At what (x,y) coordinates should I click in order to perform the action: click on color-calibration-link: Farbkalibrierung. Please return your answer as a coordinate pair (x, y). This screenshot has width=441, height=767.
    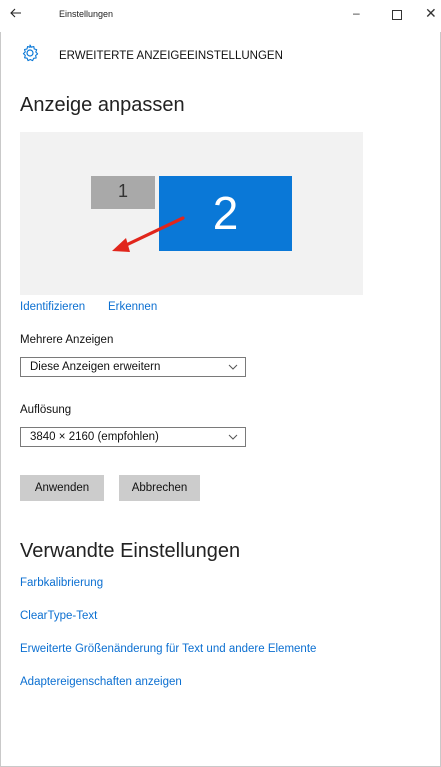
    Looking at the image, I should click on (61, 583).